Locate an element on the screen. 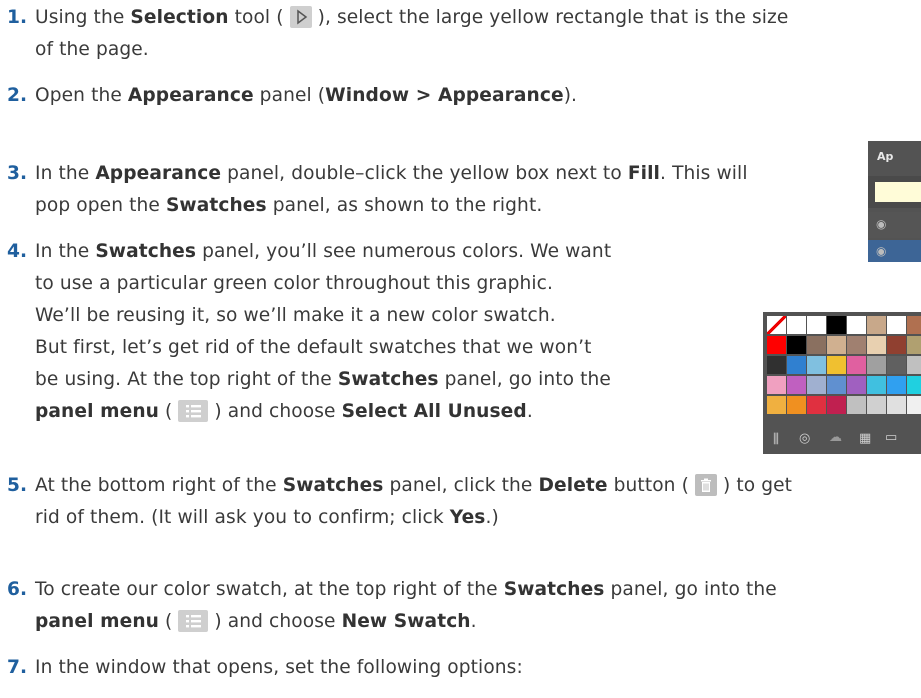 Image resolution: width=921 pixels, height=698 pixels. swatch-libraries-icon: ⫼ is located at coordinates (776, 439).